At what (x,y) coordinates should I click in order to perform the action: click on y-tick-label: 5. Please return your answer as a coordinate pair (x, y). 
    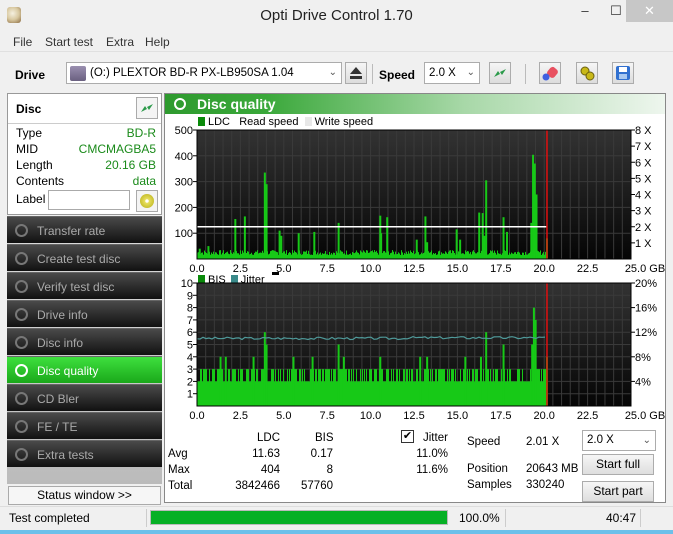
    Looking at the image, I should click on (190, 346).